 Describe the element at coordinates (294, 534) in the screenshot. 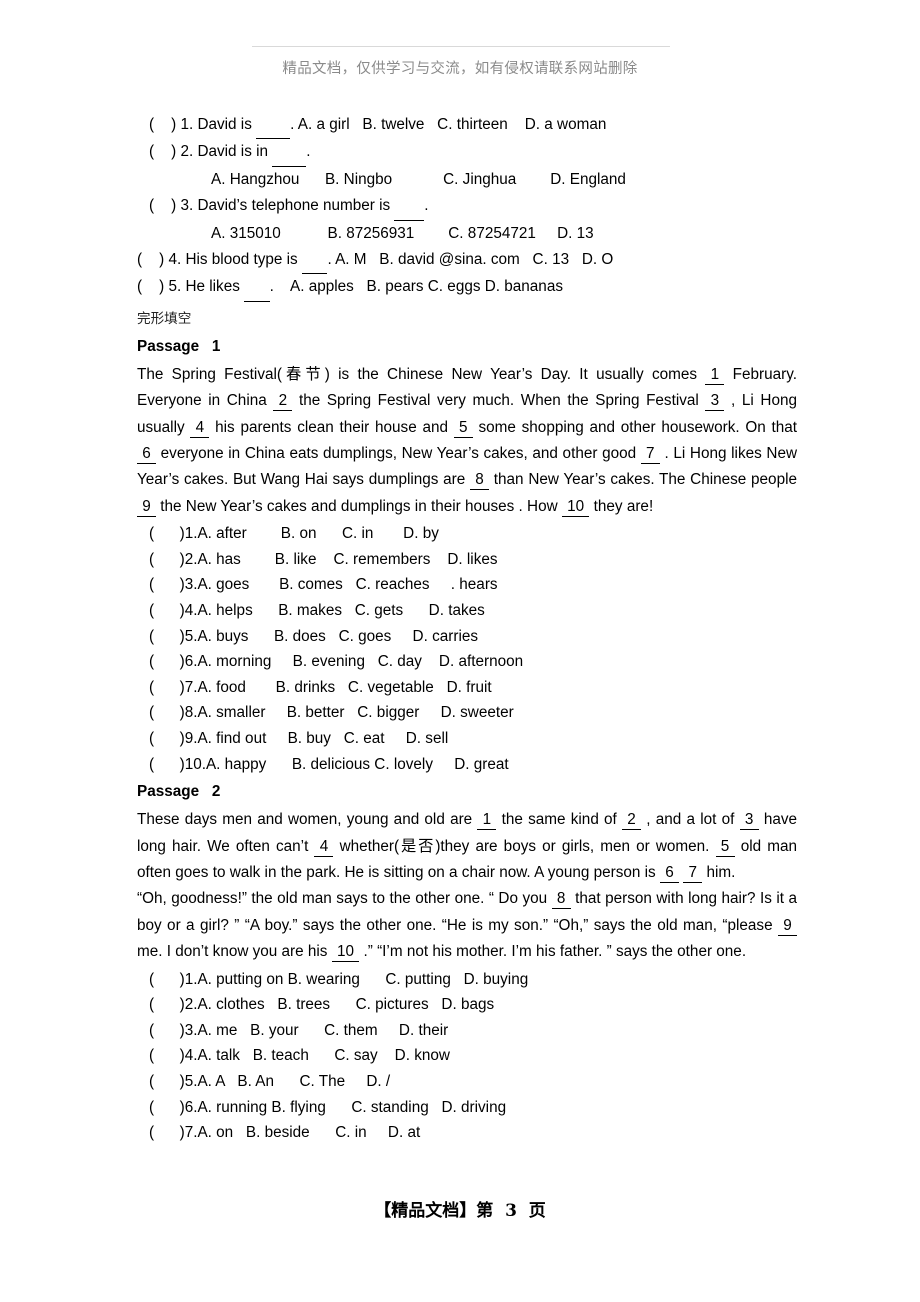

I see `choice-row: ( )1.A. after B. on C. in D. by` at that location.